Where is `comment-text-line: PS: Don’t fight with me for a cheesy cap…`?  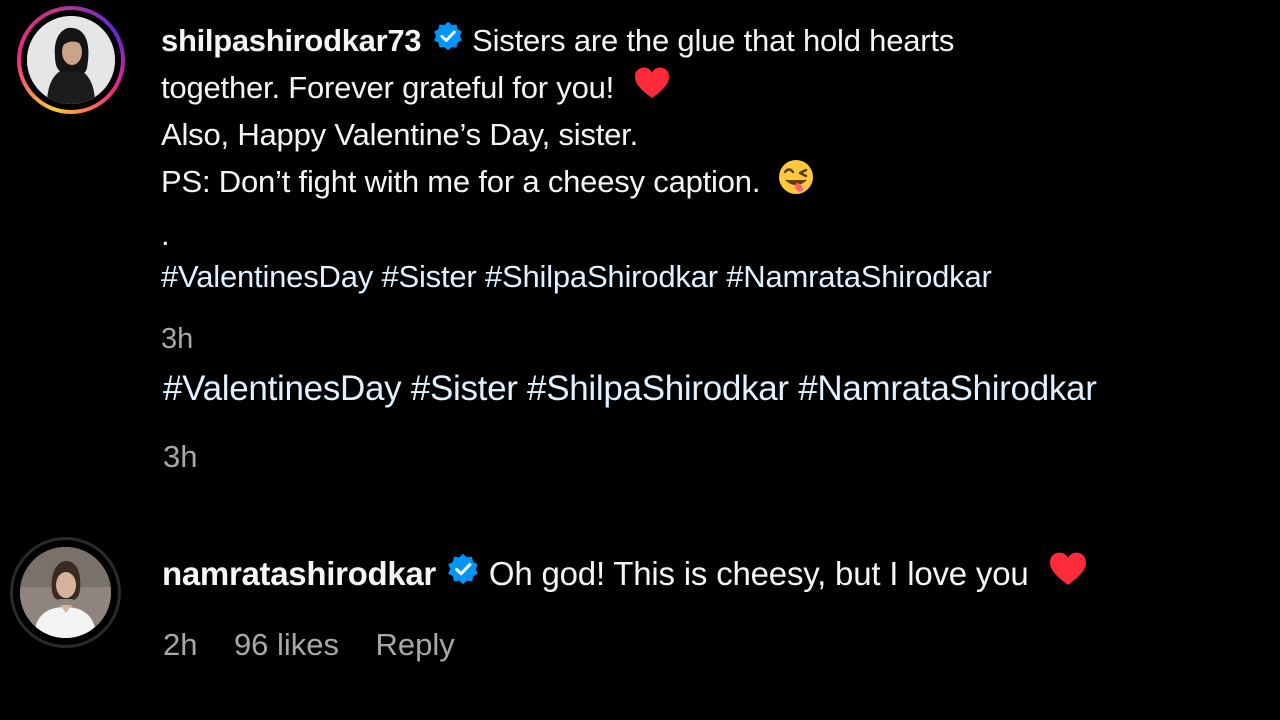 comment-text-line: PS: Don’t fight with me for a cheesy cap… is located at coordinates (461, 181).